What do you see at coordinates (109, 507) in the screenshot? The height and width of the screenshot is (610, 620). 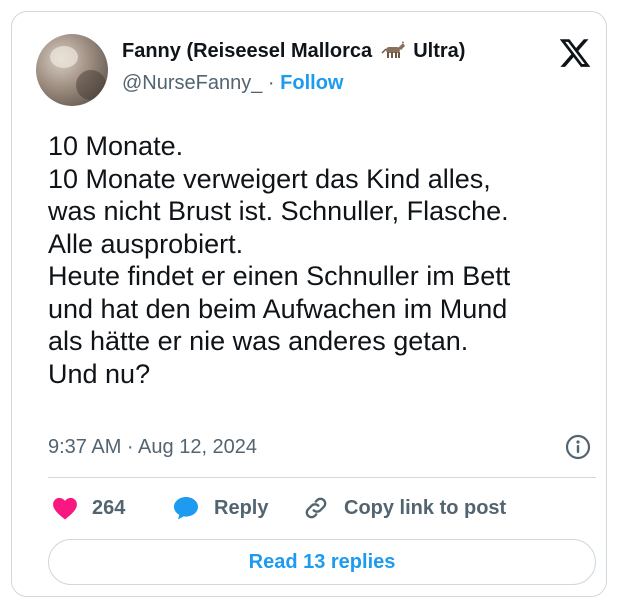 I see `like-count: 264` at bounding box center [109, 507].